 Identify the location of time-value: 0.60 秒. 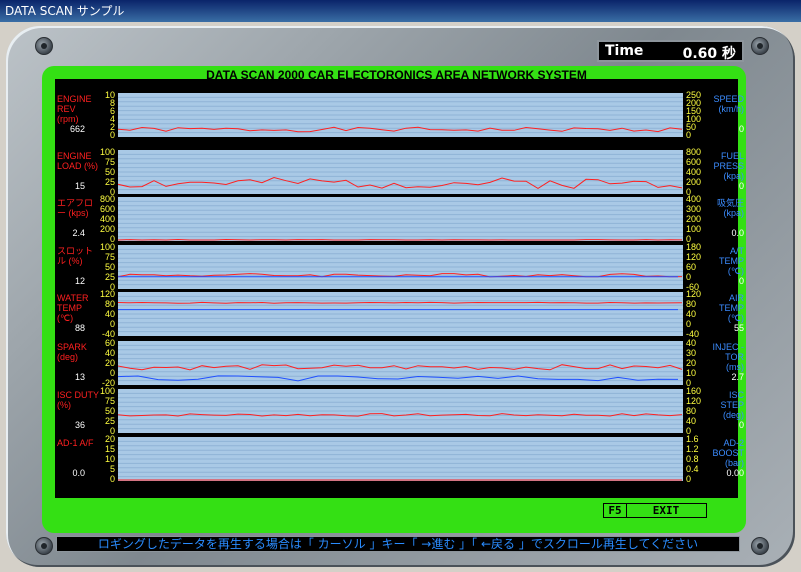
(709, 54).